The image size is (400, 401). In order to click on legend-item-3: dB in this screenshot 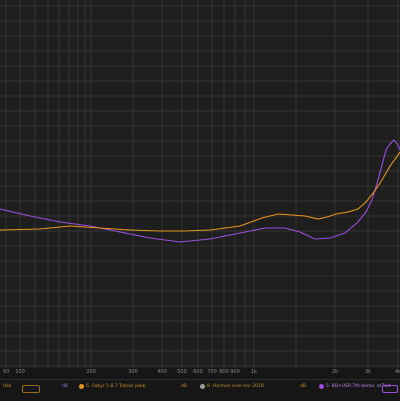, I will do `click(184, 386)`.